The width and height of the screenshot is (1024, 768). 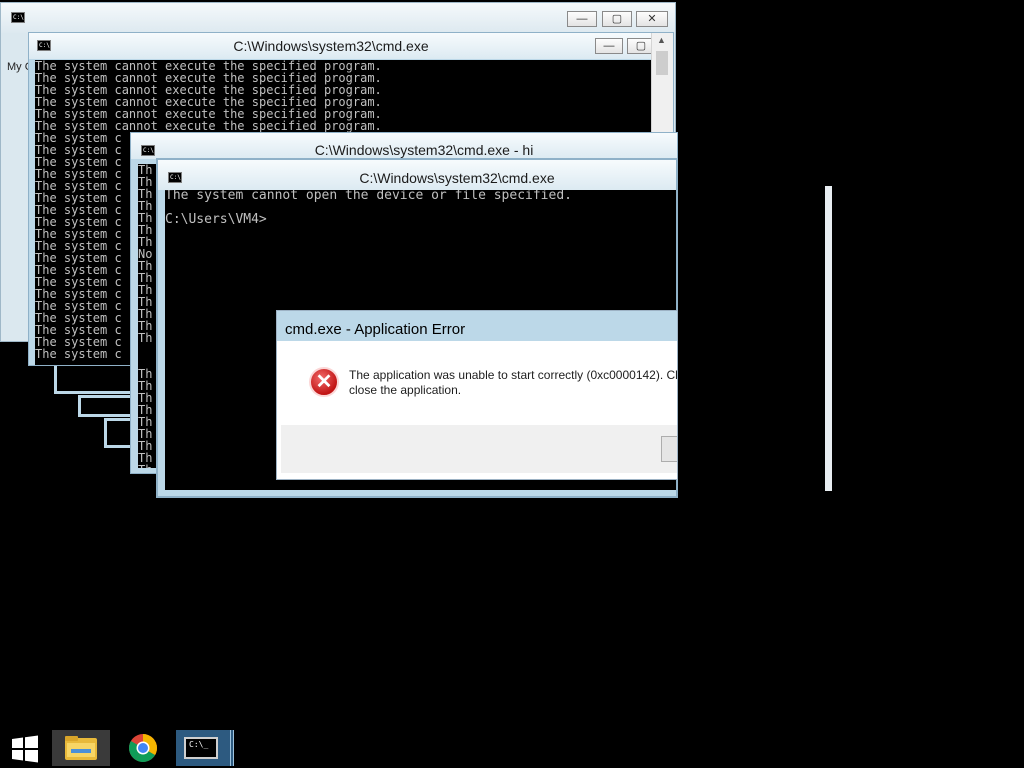 I want to click on windows-logo-icon, so click(x=25, y=749).